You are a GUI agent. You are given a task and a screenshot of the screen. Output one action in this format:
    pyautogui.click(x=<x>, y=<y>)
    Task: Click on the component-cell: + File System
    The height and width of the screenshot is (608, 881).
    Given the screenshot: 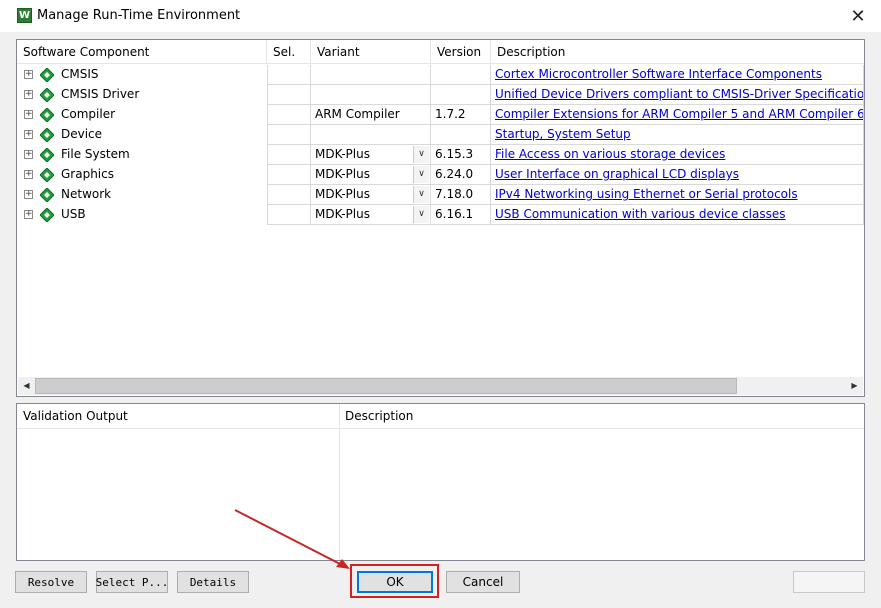 What is the action you would take?
    pyautogui.click(x=142, y=155)
    